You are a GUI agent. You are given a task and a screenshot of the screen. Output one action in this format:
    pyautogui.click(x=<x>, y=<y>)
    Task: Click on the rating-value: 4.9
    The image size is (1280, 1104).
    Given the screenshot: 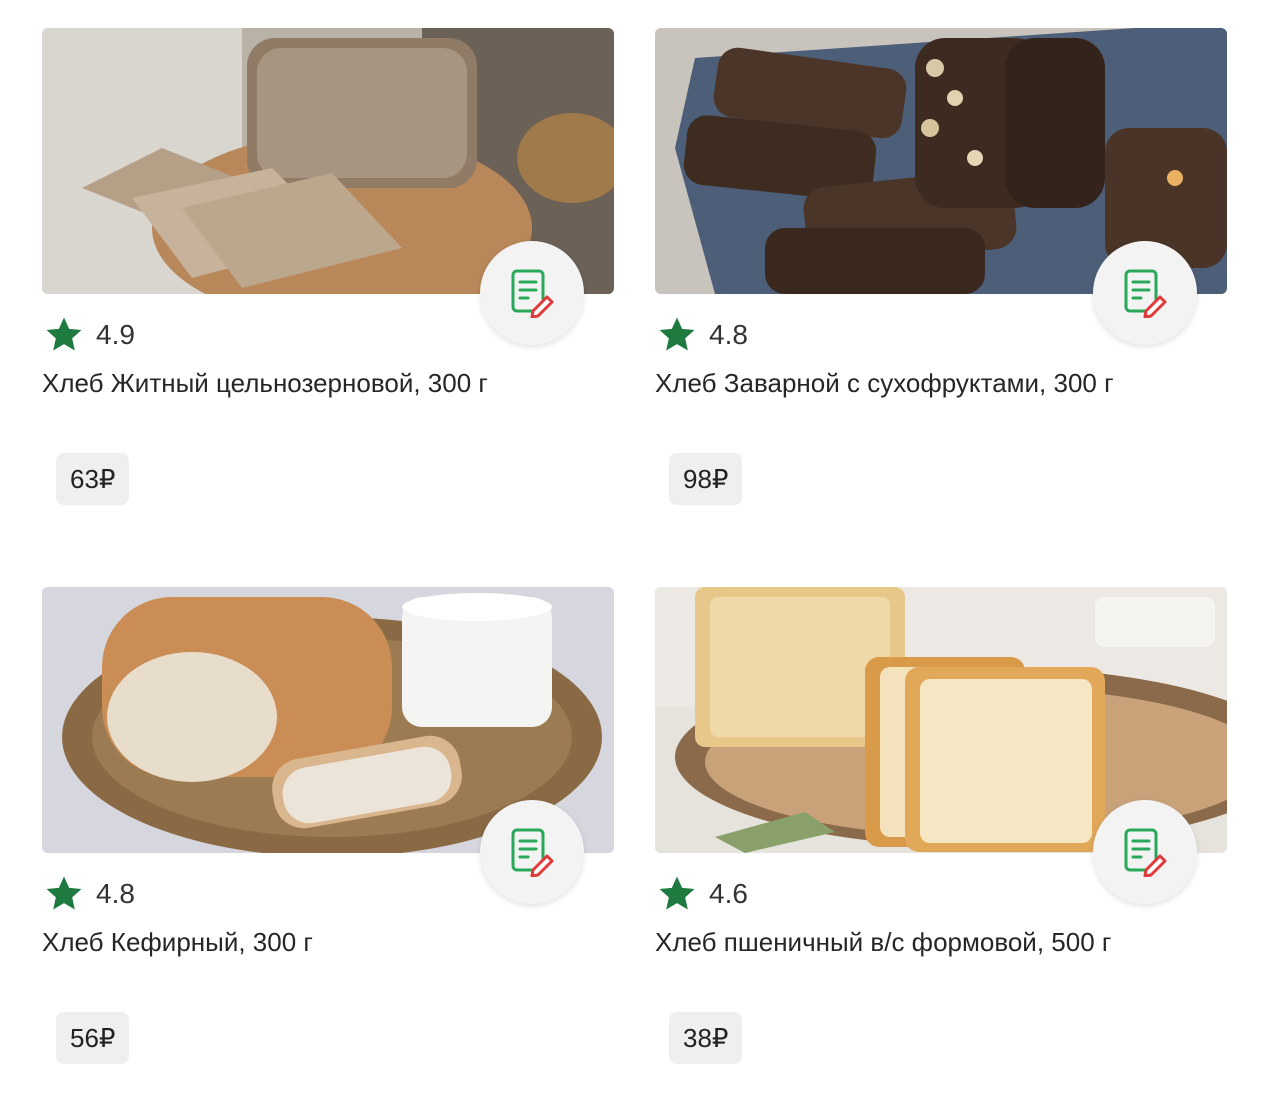 What is the action you would take?
    pyautogui.click(x=115, y=334)
    